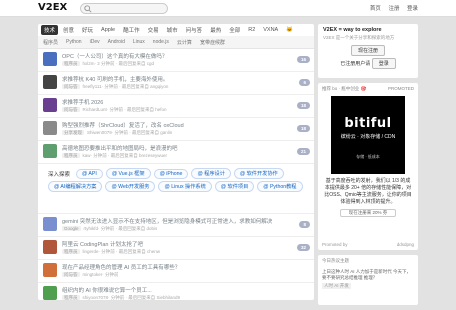  What do you see at coordinates (115, 87) in the screenshot?
I see `topic-meta: 问与答 freefly111· 分钟前 · 最后回复来自 angqiyon` at bounding box center [115, 87].